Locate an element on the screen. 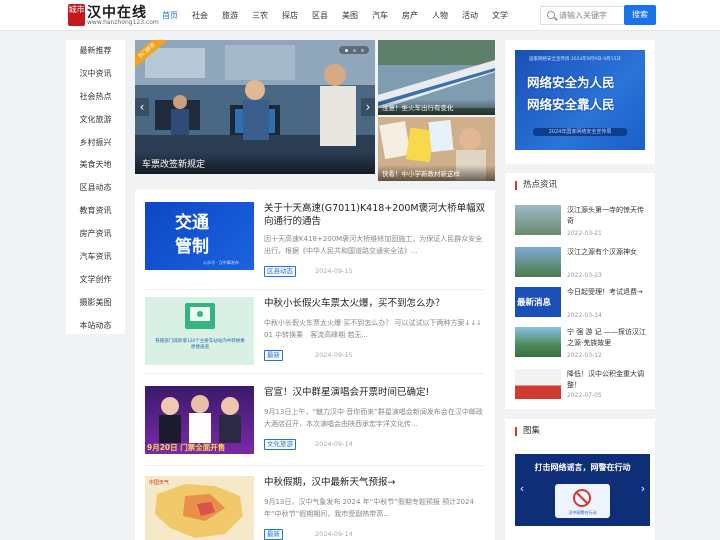 The width and height of the screenshot is (720, 540). nav-shops: 探店 is located at coordinates (290, 15).